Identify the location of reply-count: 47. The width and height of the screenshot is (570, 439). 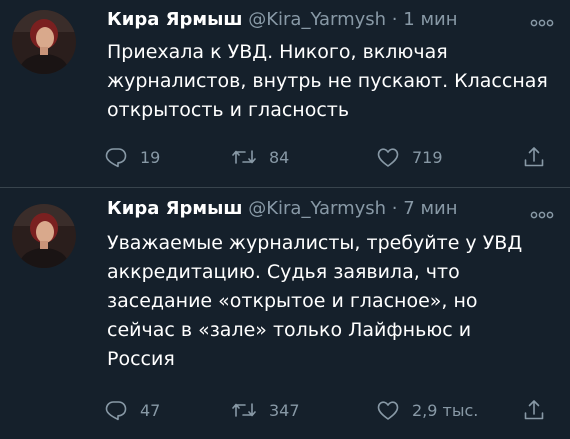
(150, 410).